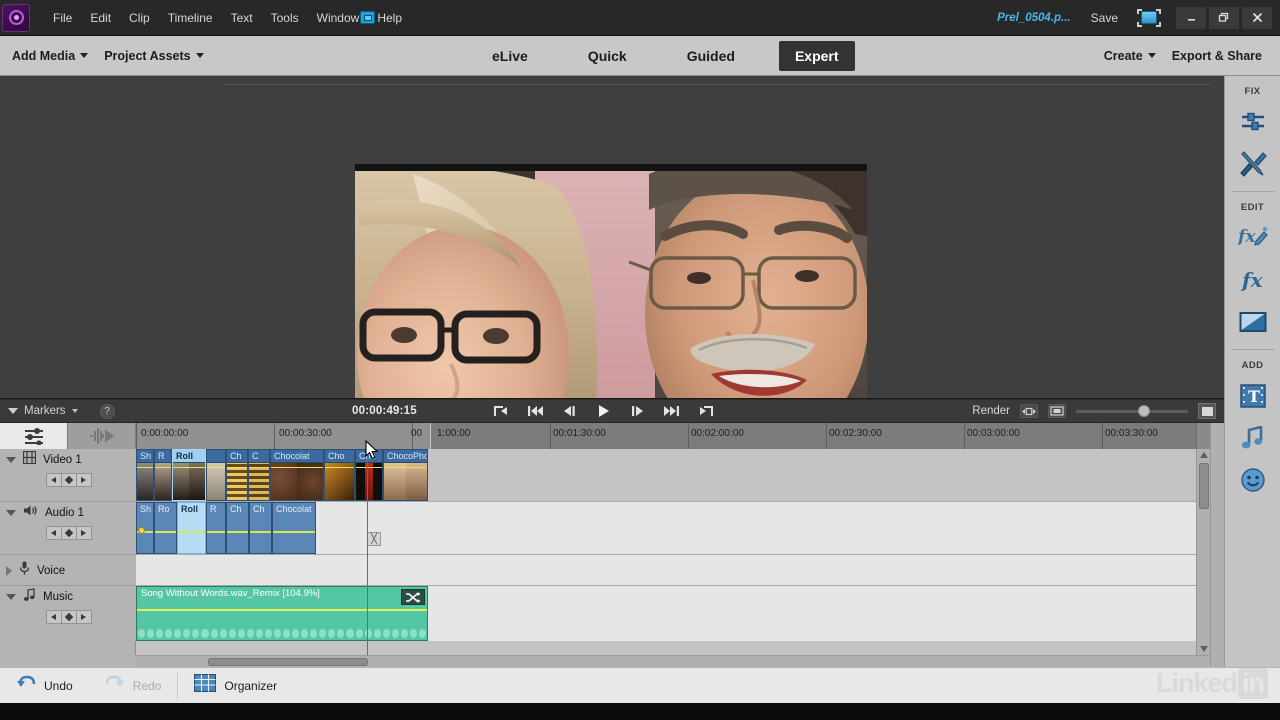  I want to click on timeline-vertical-scrollbar, so click(1203, 552).